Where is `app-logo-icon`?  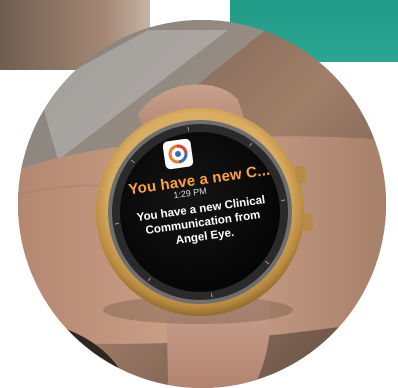 app-logo-icon is located at coordinates (178, 154).